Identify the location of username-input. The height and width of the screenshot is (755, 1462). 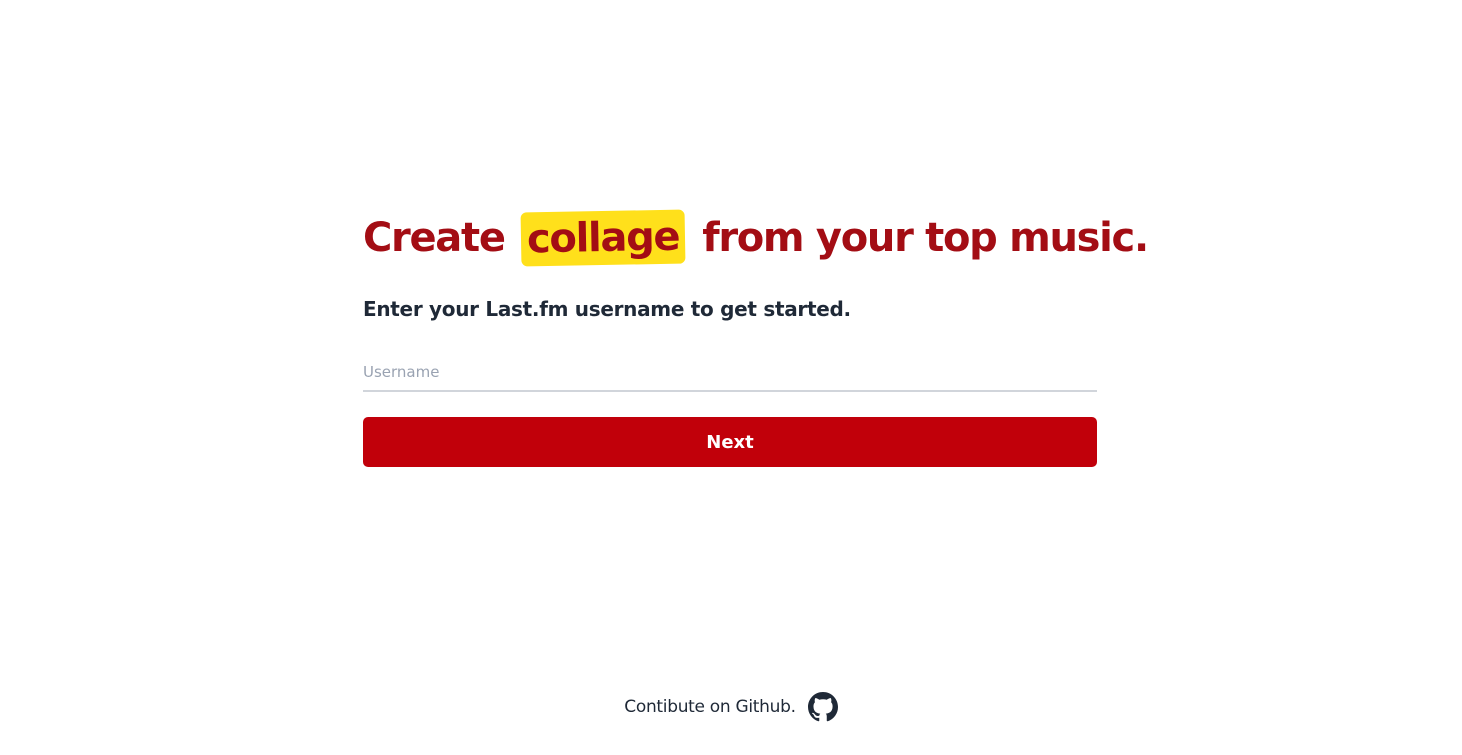
(730, 372).